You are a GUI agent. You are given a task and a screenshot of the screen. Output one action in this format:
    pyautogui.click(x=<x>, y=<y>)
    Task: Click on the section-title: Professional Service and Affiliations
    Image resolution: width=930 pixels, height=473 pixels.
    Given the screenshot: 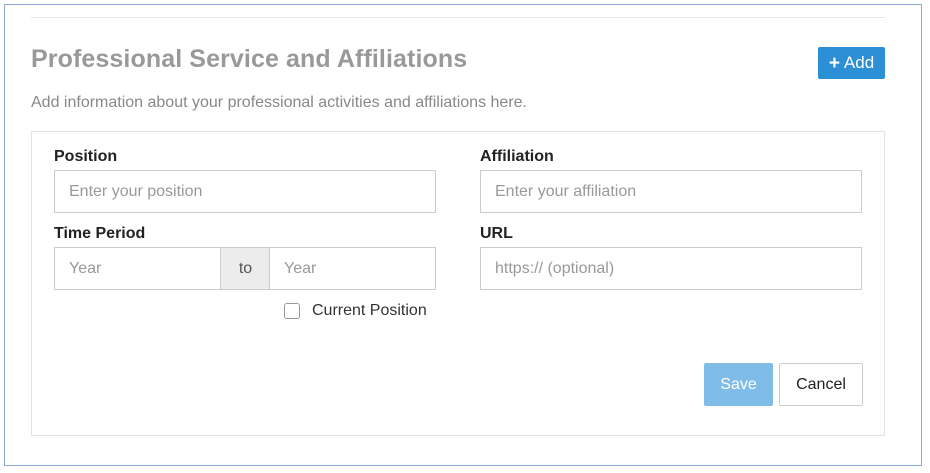 What is the action you would take?
    pyautogui.click(x=249, y=59)
    